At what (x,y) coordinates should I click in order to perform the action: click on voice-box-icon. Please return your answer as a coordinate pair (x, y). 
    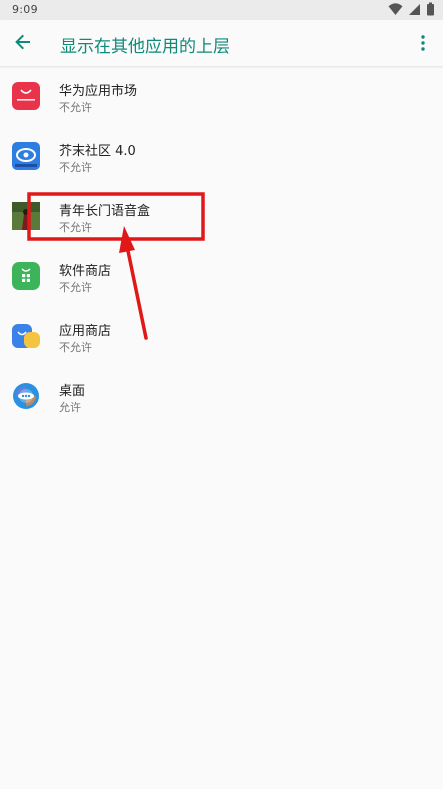
    Looking at the image, I should click on (26, 216).